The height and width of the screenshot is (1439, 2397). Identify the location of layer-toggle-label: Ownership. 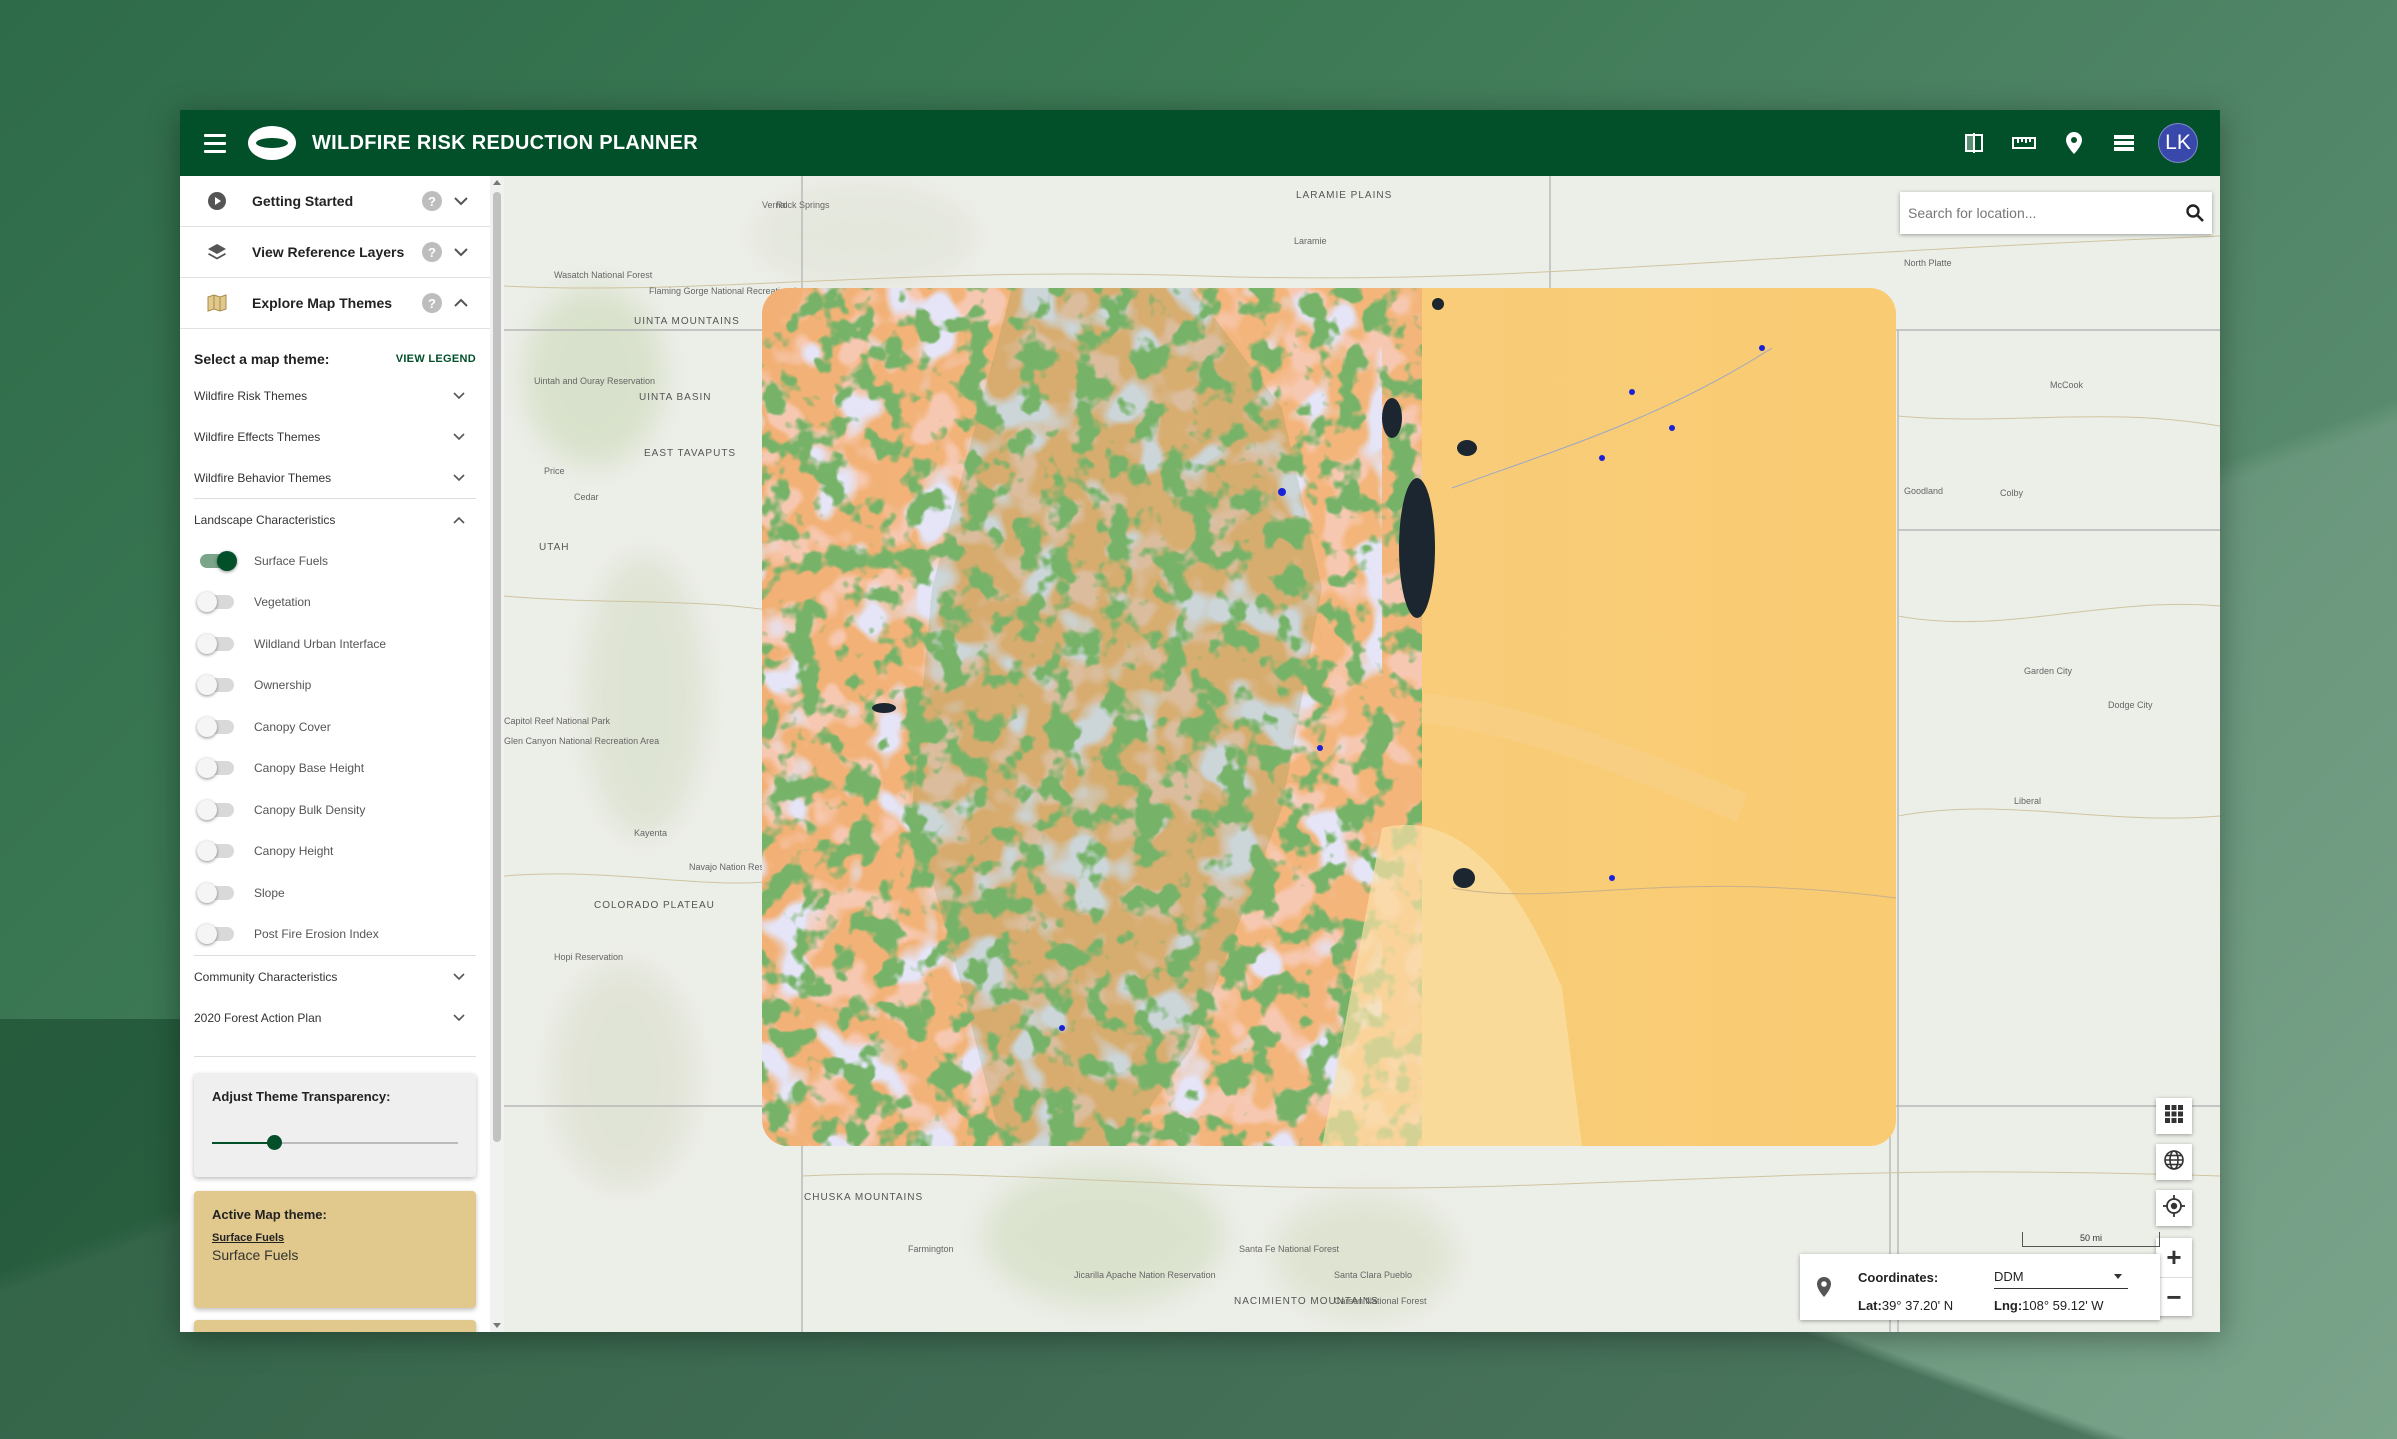
(283, 685).